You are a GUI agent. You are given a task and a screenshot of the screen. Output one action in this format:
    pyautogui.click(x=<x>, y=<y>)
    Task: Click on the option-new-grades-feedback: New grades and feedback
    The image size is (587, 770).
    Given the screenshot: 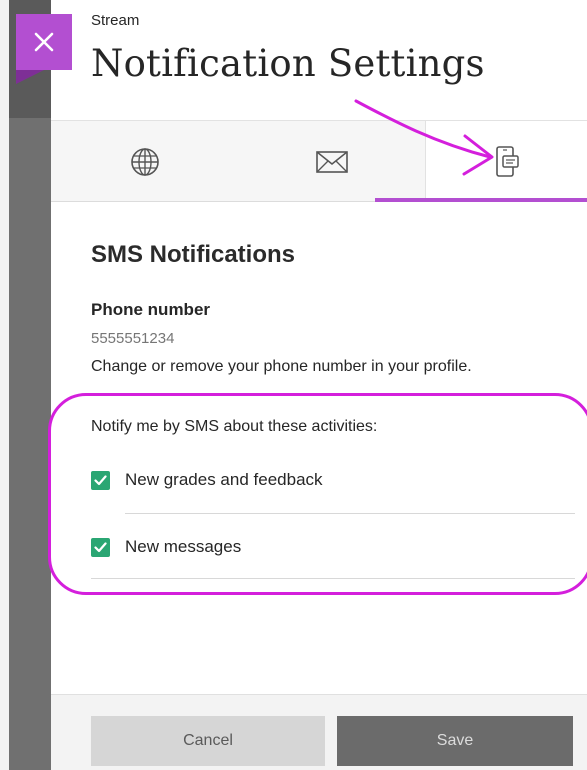 What is the action you would take?
    pyautogui.click(x=207, y=480)
    